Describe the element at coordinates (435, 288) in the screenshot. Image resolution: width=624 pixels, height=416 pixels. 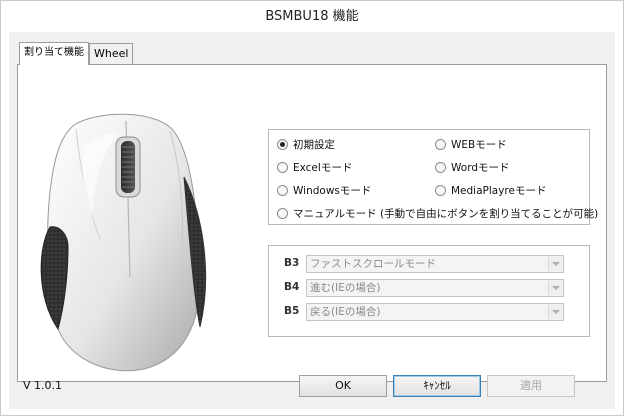
I see `b4-select: 進む(IEの場合)` at that location.